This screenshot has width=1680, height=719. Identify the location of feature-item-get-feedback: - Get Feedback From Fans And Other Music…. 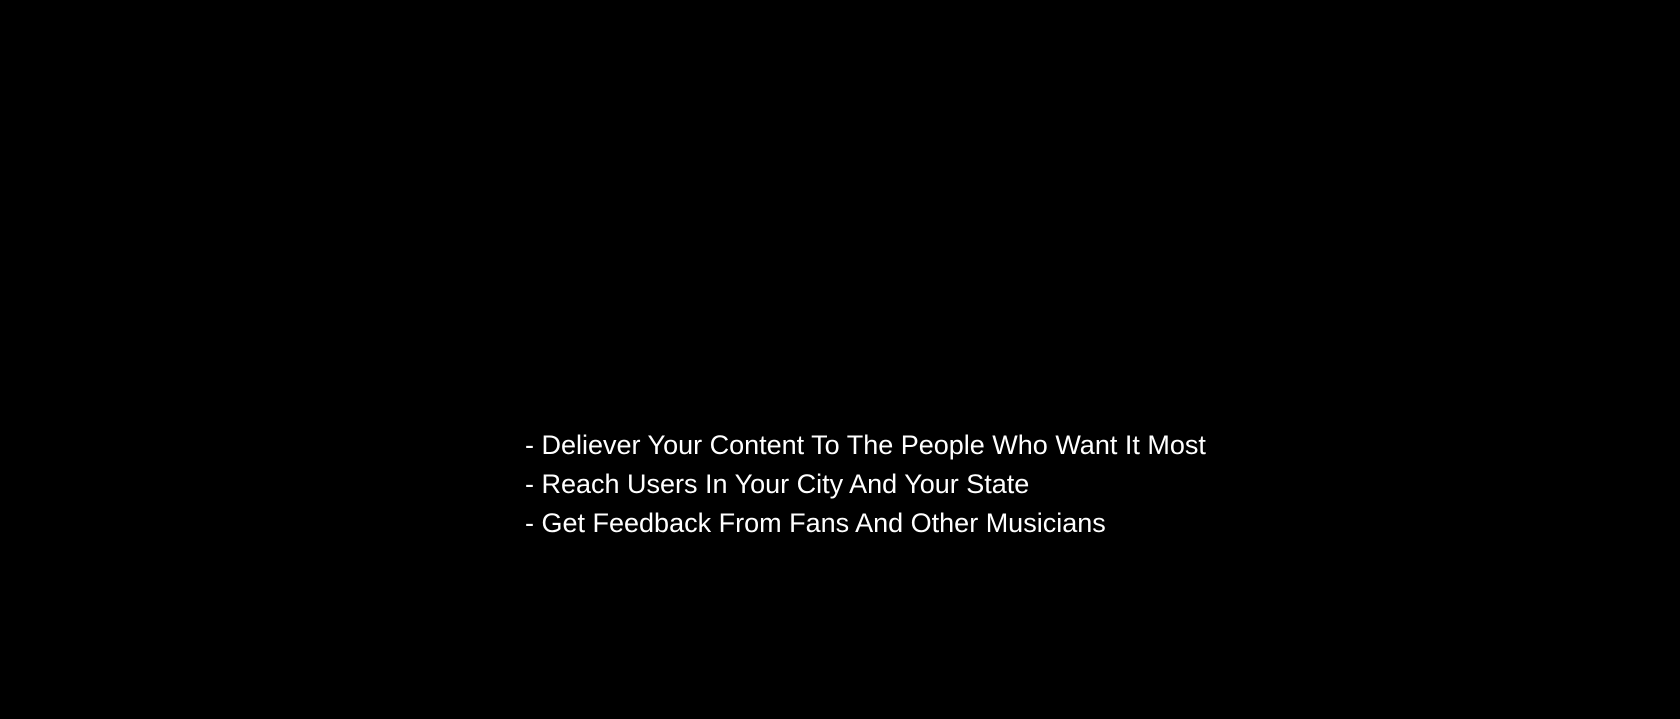
(815, 523).